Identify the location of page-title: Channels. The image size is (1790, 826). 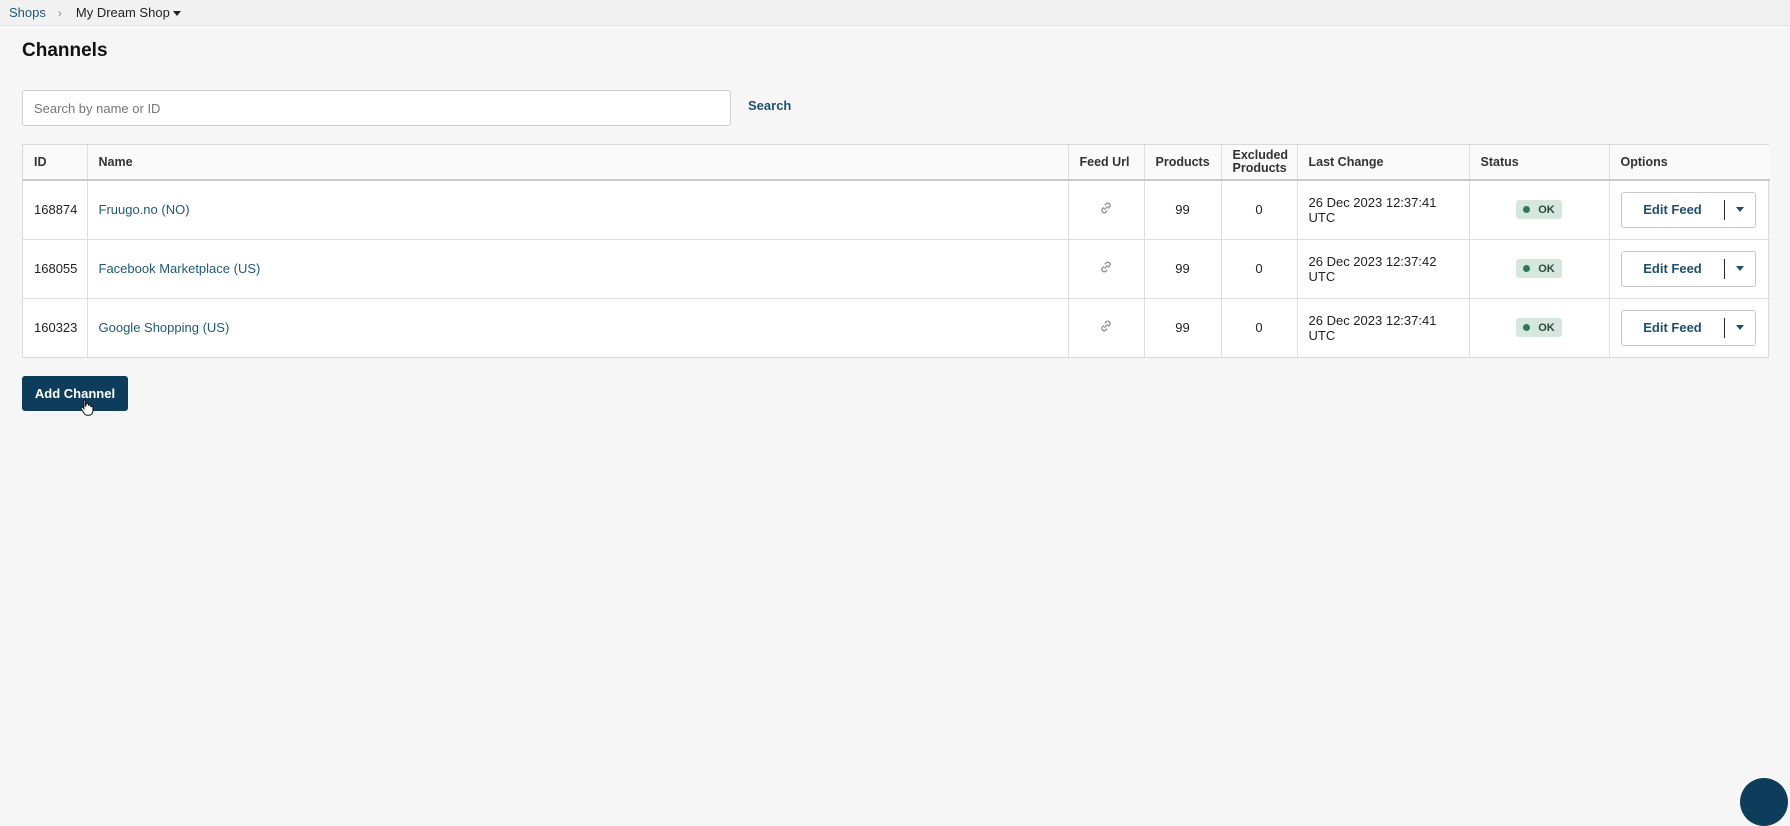
(65, 50).